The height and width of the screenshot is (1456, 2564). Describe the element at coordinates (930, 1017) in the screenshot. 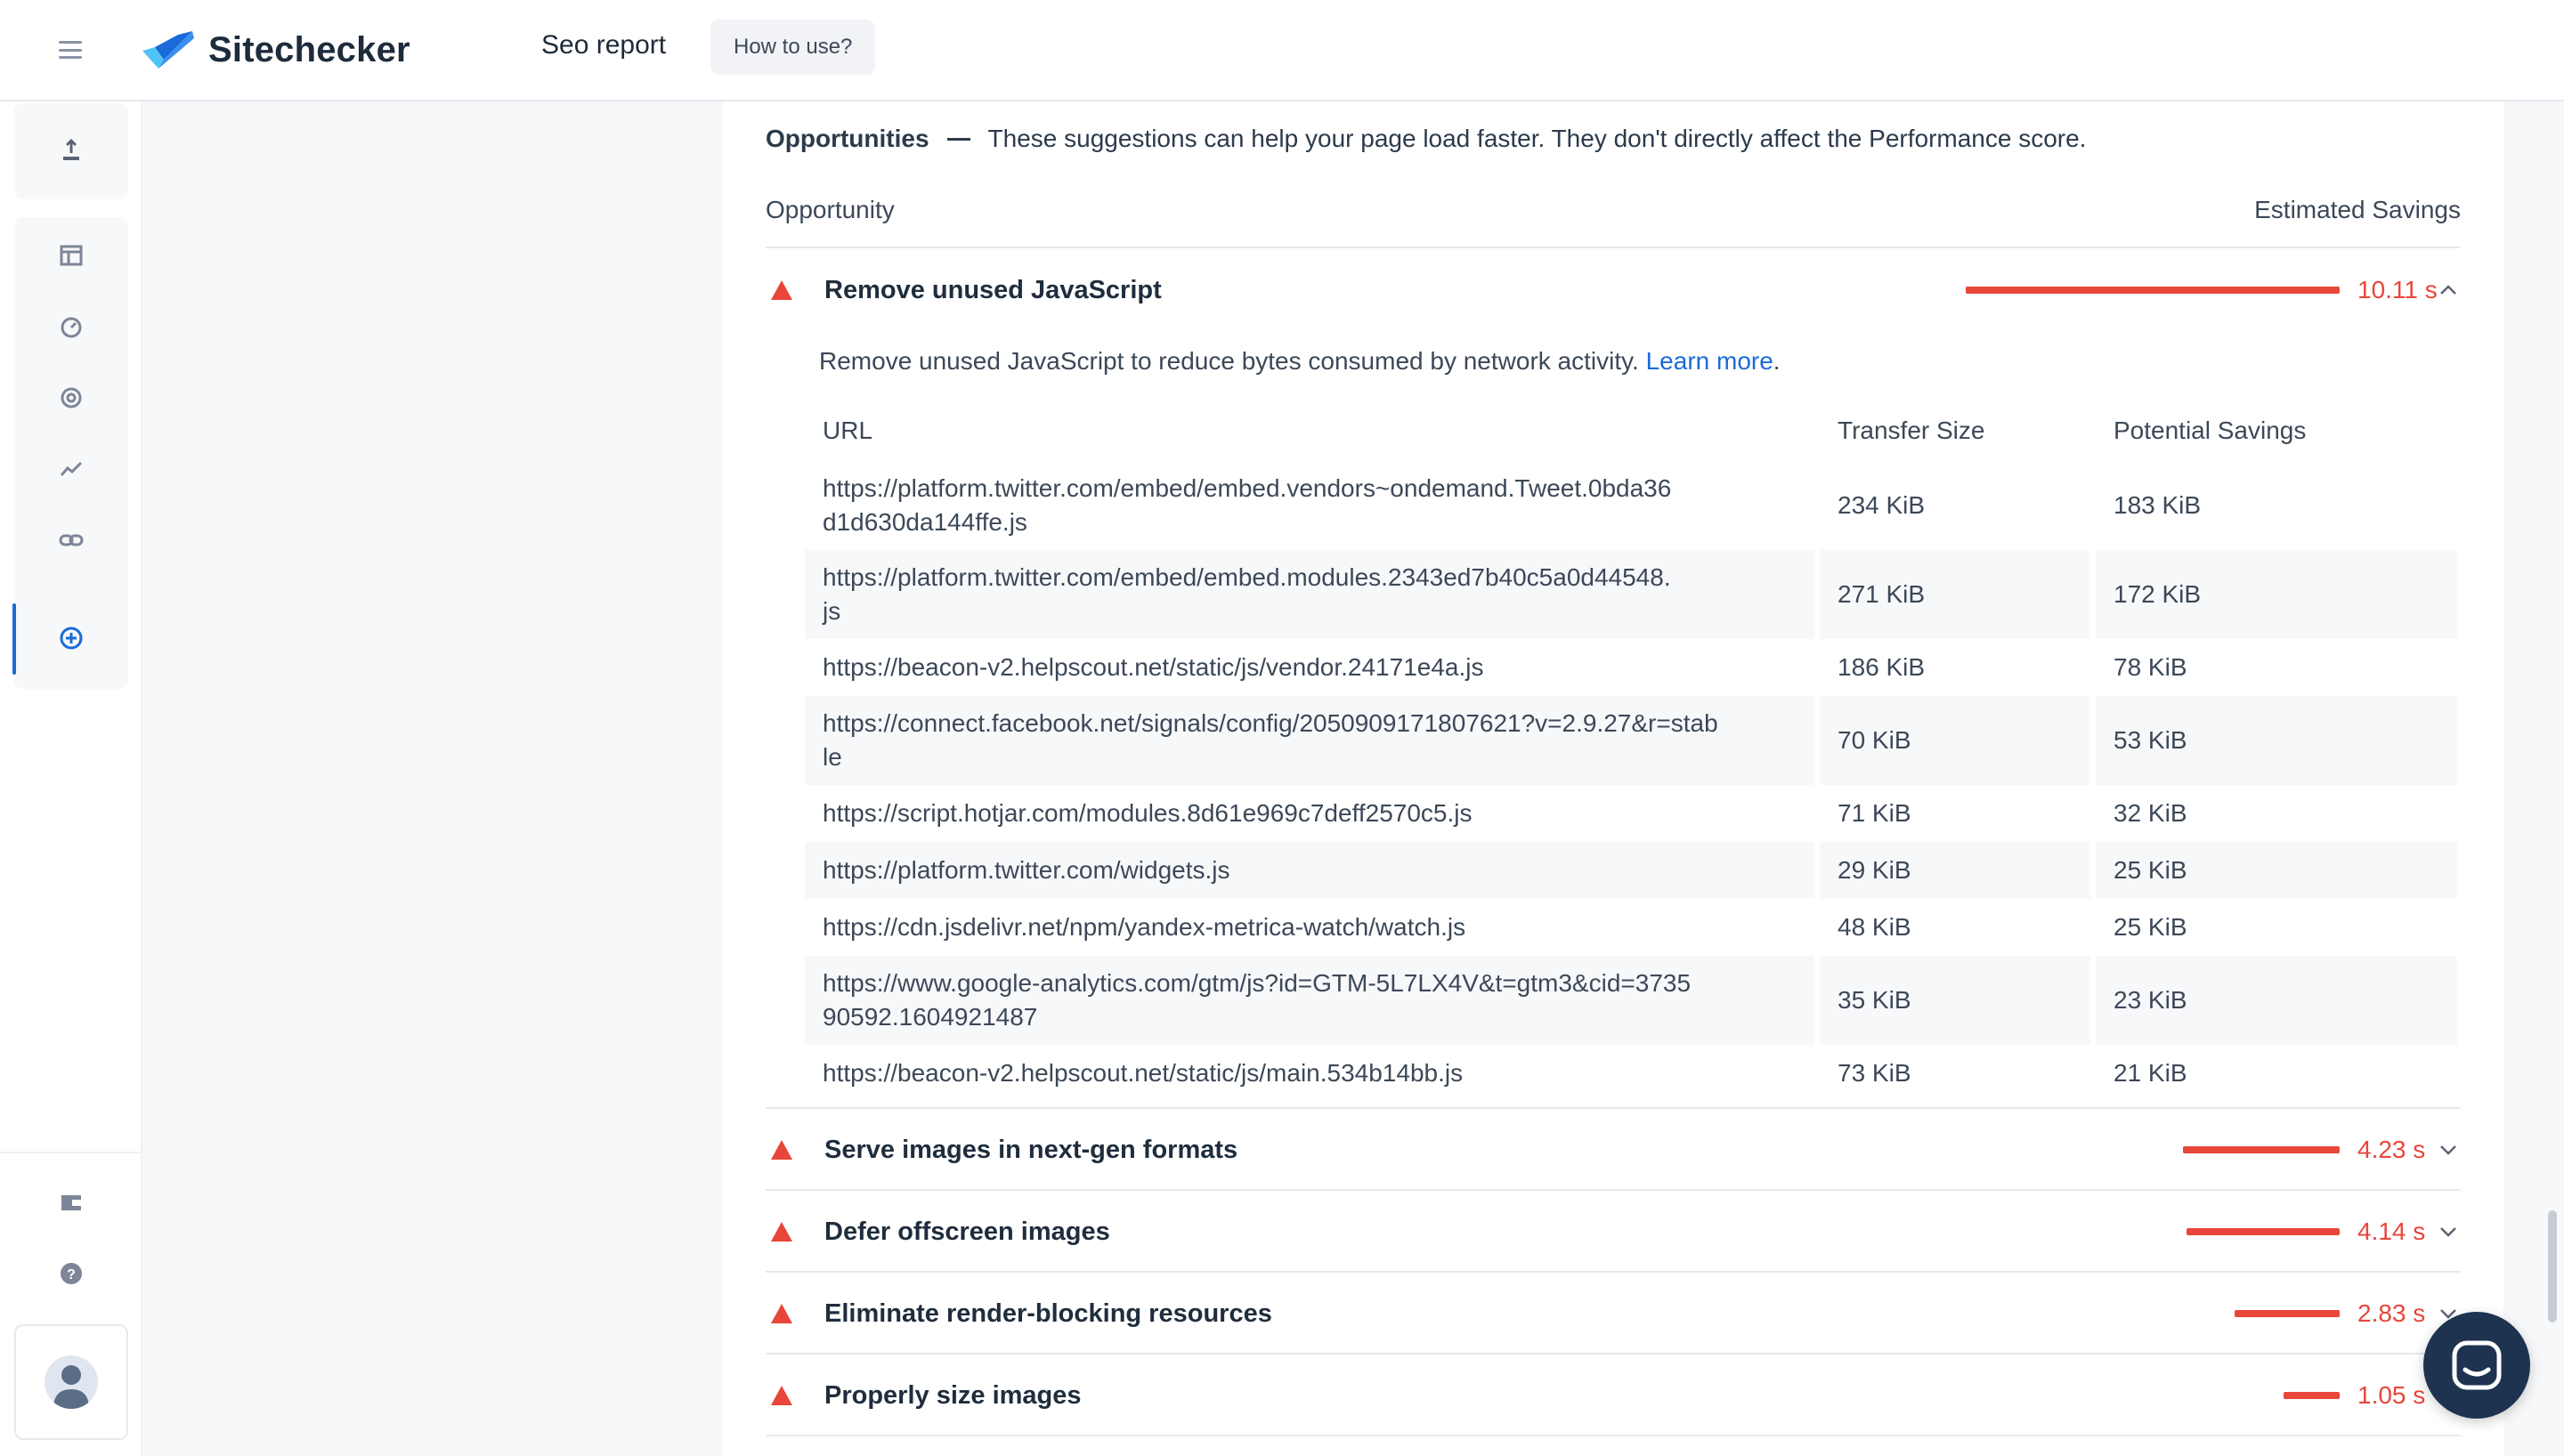

I see `url-line-cont: 90592.1604921487` at that location.